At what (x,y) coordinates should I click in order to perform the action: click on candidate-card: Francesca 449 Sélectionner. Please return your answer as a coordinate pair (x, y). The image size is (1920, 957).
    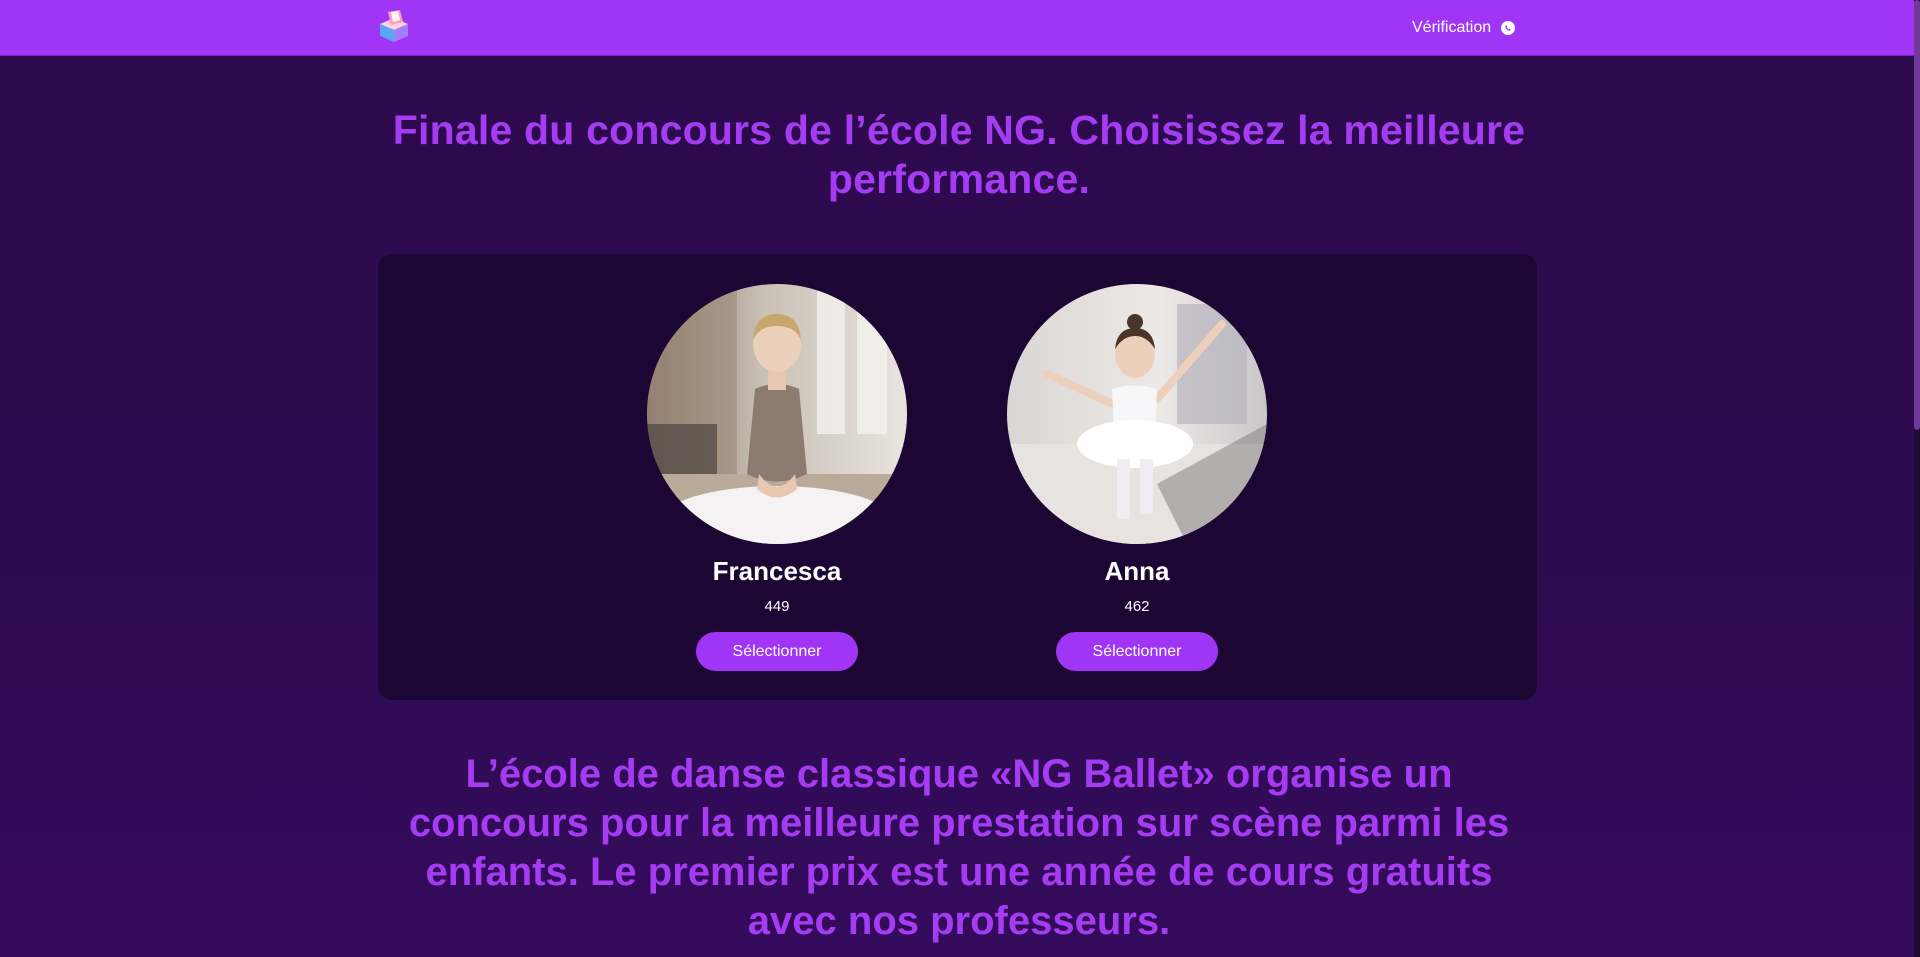
    Looking at the image, I should click on (777, 477).